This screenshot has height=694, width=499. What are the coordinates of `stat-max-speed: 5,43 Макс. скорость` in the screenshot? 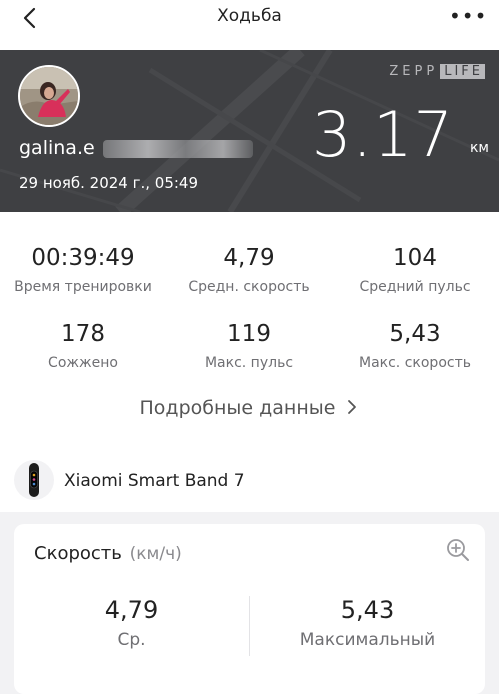 It's located at (415, 346).